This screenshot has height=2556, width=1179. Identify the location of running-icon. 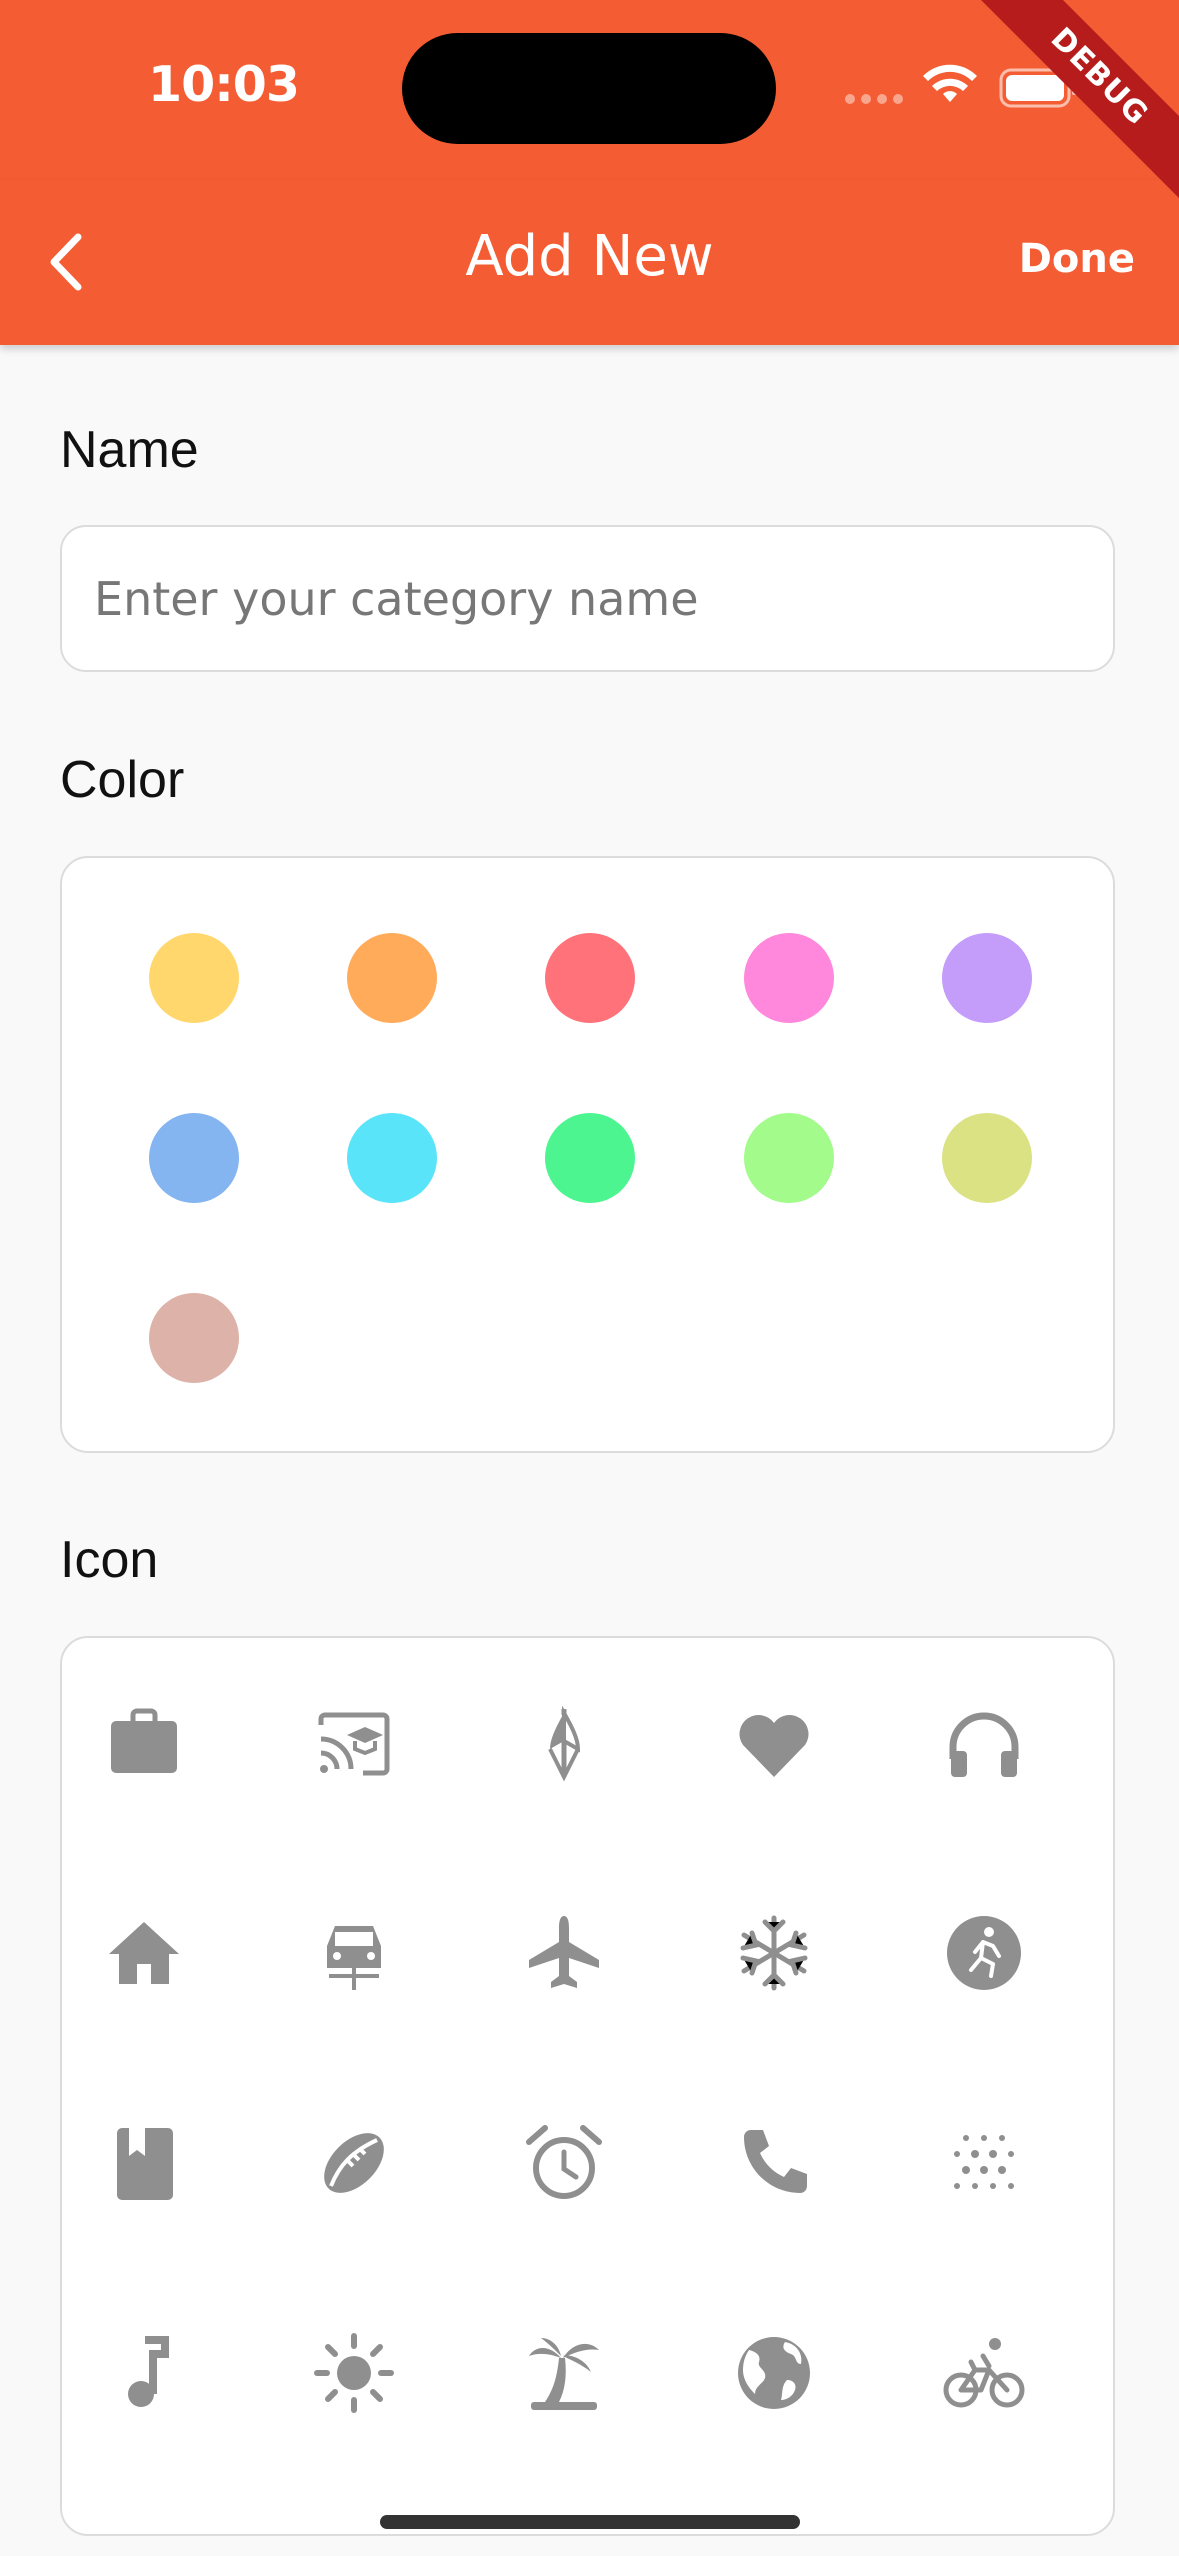
(984, 1953).